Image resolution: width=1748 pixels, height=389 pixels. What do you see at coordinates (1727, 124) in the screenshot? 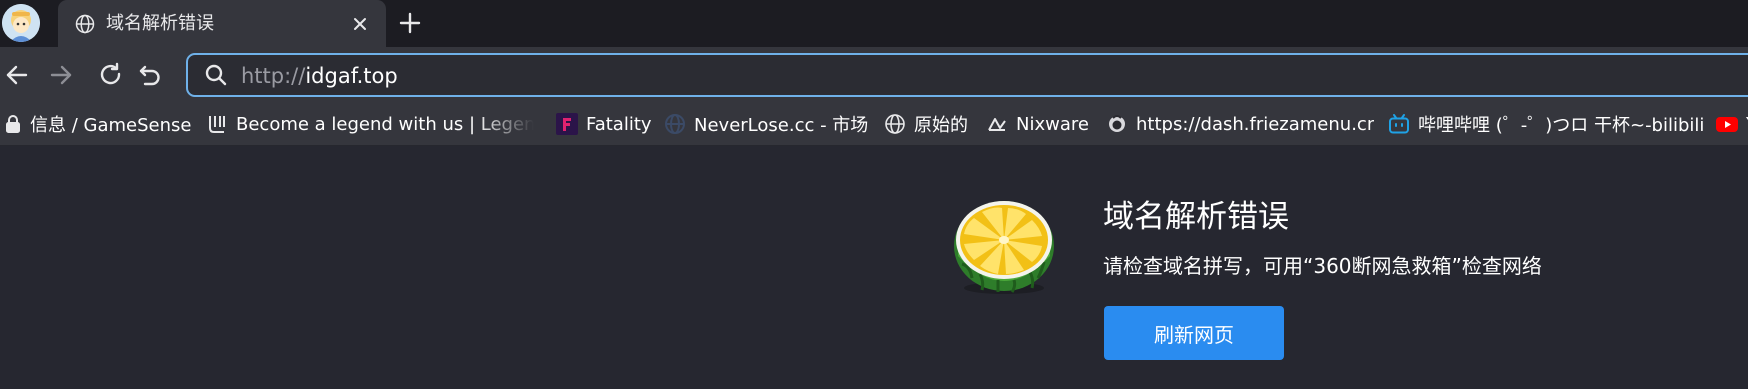
I see `youtube-logo-icon` at bounding box center [1727, 124].